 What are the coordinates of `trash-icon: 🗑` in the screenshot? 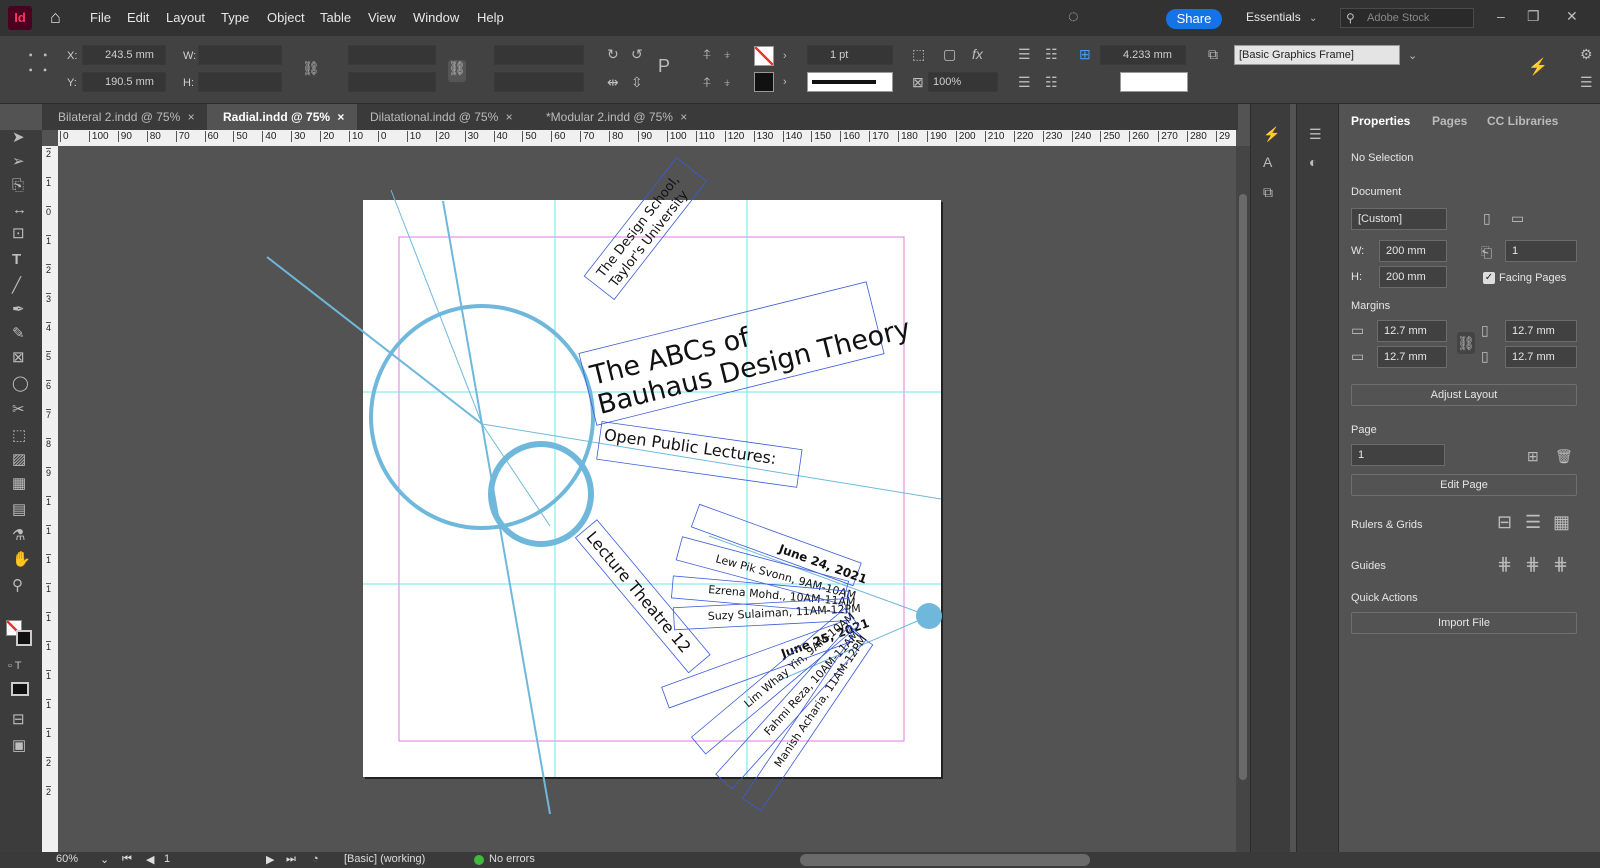 It's located at (1564, 456).